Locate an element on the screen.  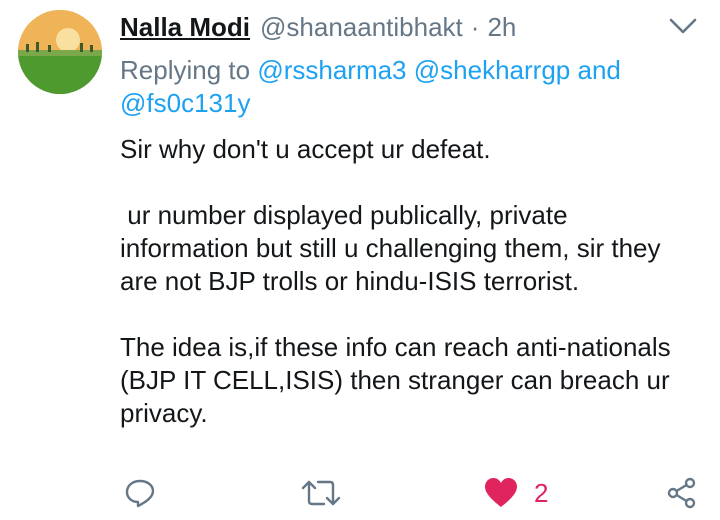
tweet-paragraph: Sir why don't u accept ur defeat. is located at coordinates (305, 149).